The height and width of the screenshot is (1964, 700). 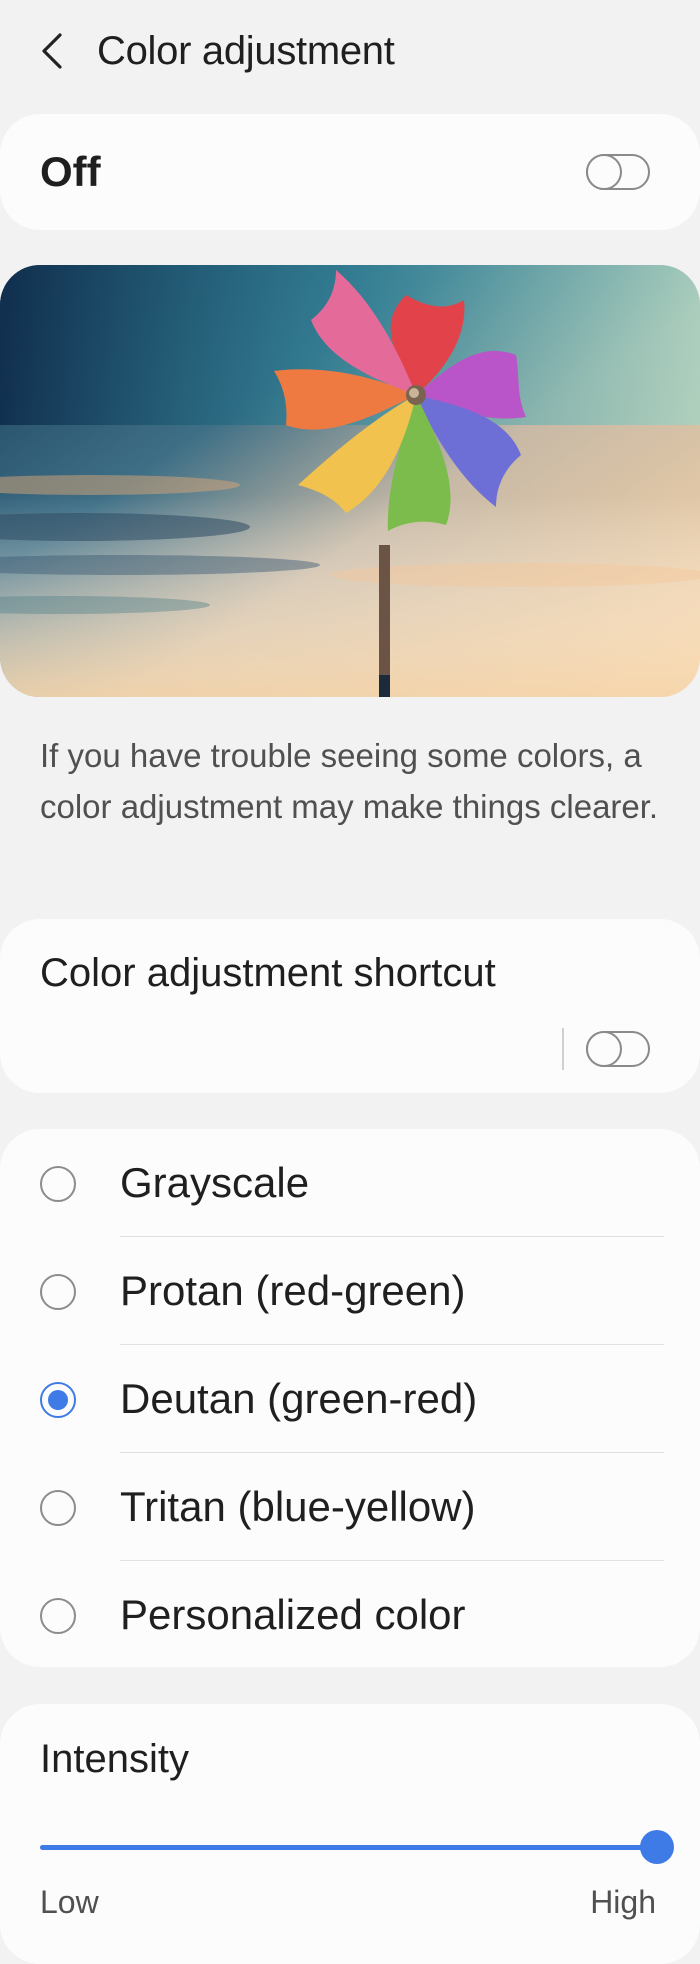 What do you see at coordinates (563, 1049) in the screenshot?
I see `shortcut-divider` at bounding box center [563, 1049].